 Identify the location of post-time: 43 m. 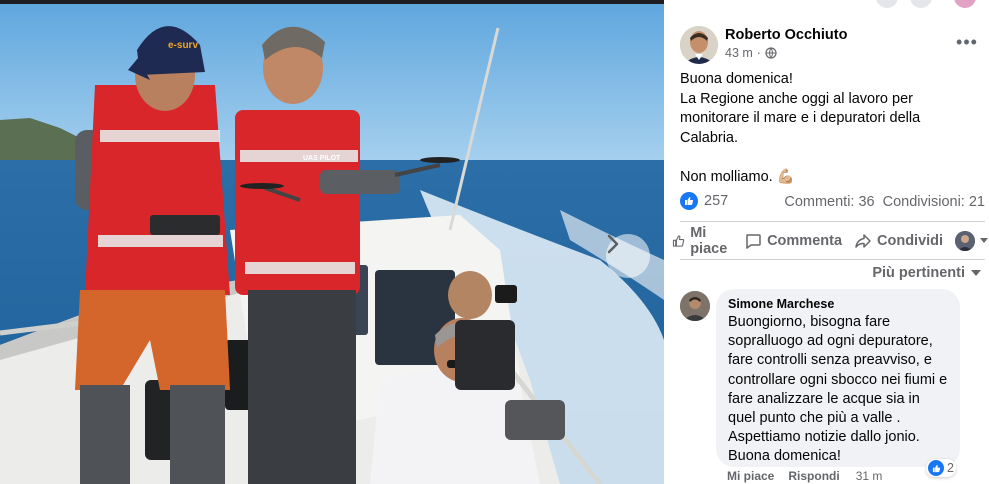
(739, 53).